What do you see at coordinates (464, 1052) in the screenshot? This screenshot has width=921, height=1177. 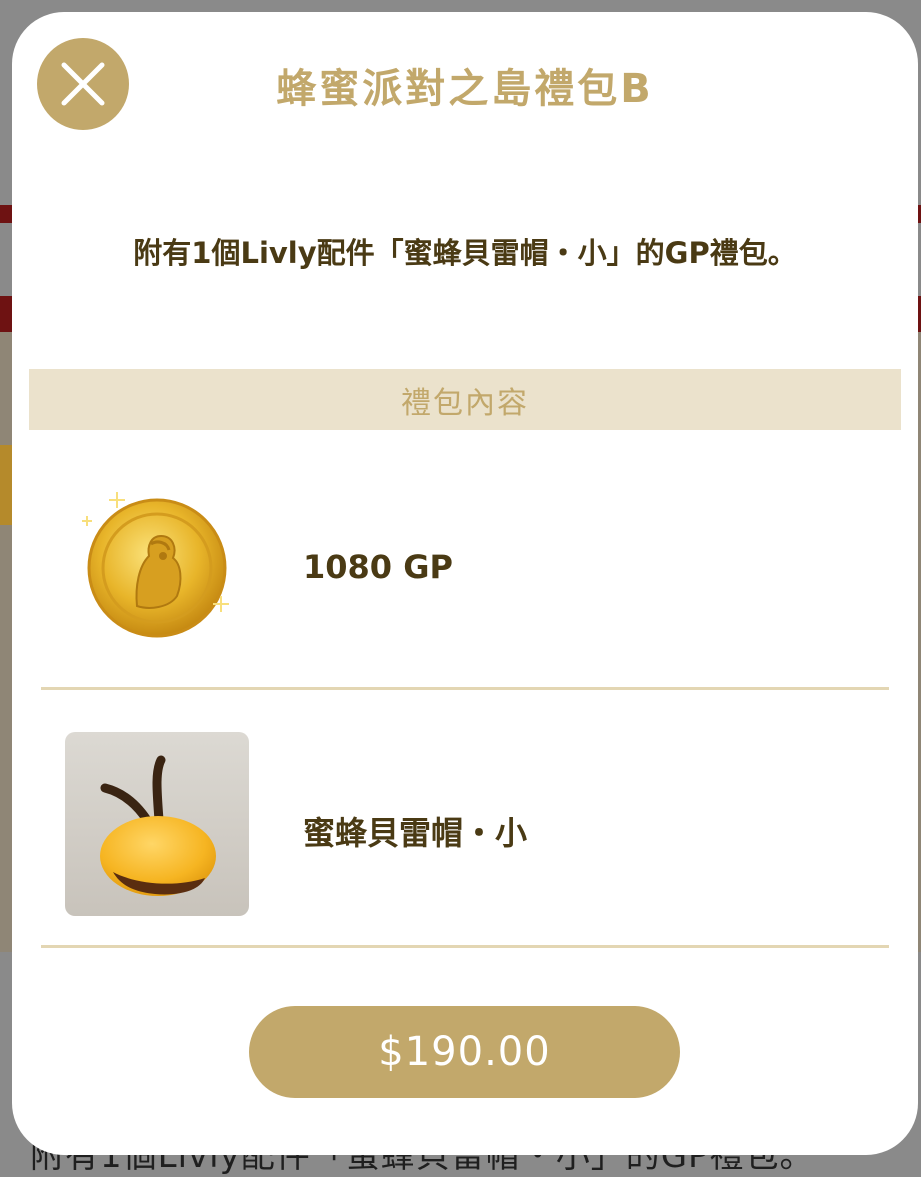 I see `purchase-button: $190.00` at bounding box center [464, 1052].